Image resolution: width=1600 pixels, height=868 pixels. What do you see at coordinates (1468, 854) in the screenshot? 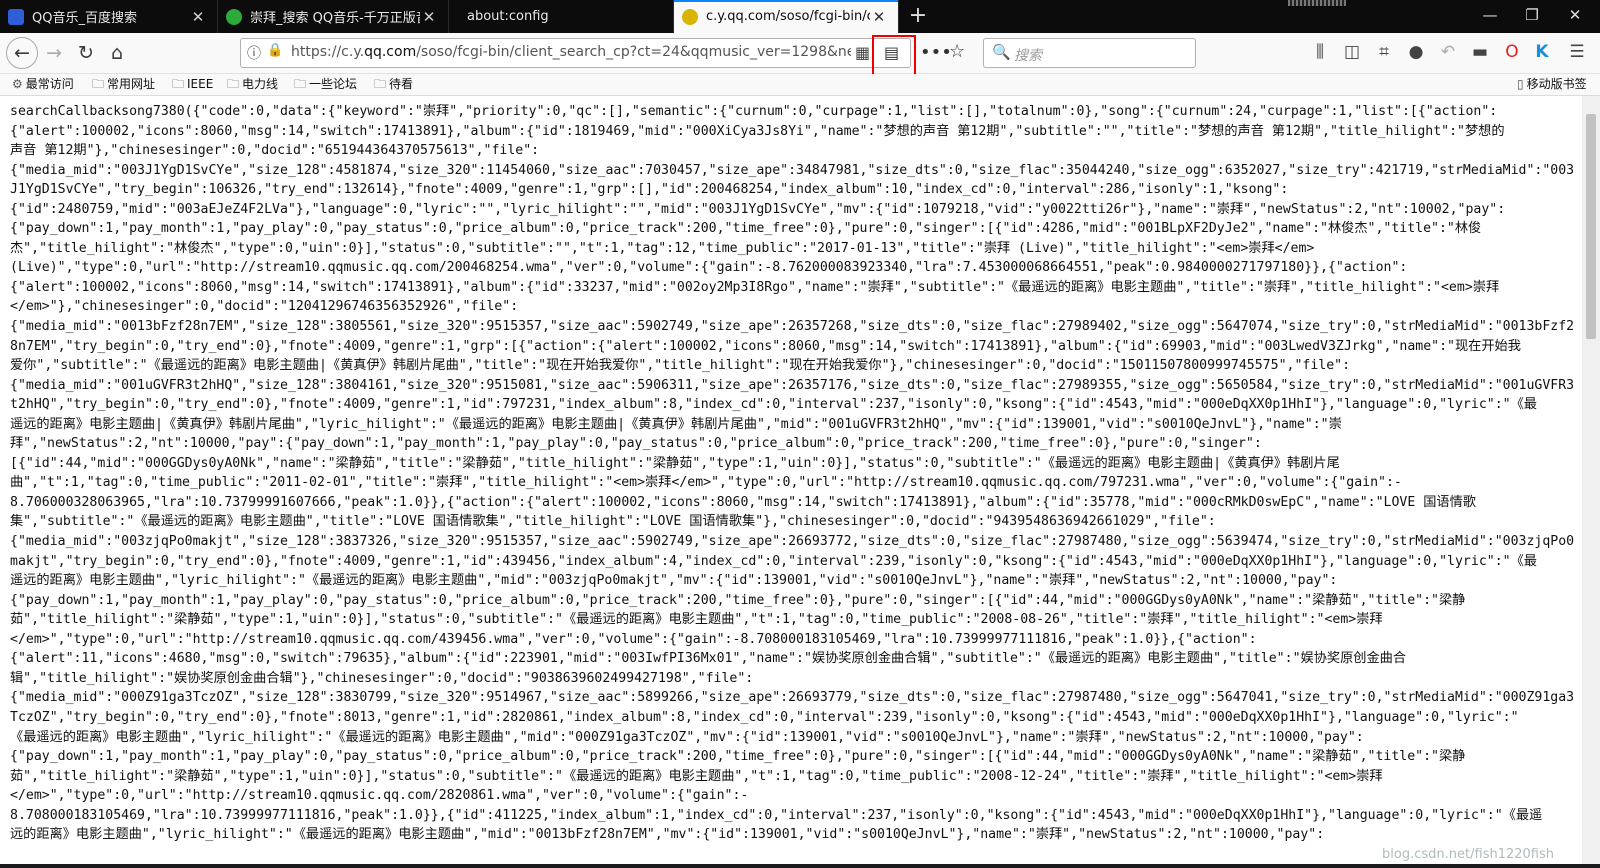
I see `csdn-watermark: blog.csdn.net/fish1220fish` at bounding box center [1468, 854].